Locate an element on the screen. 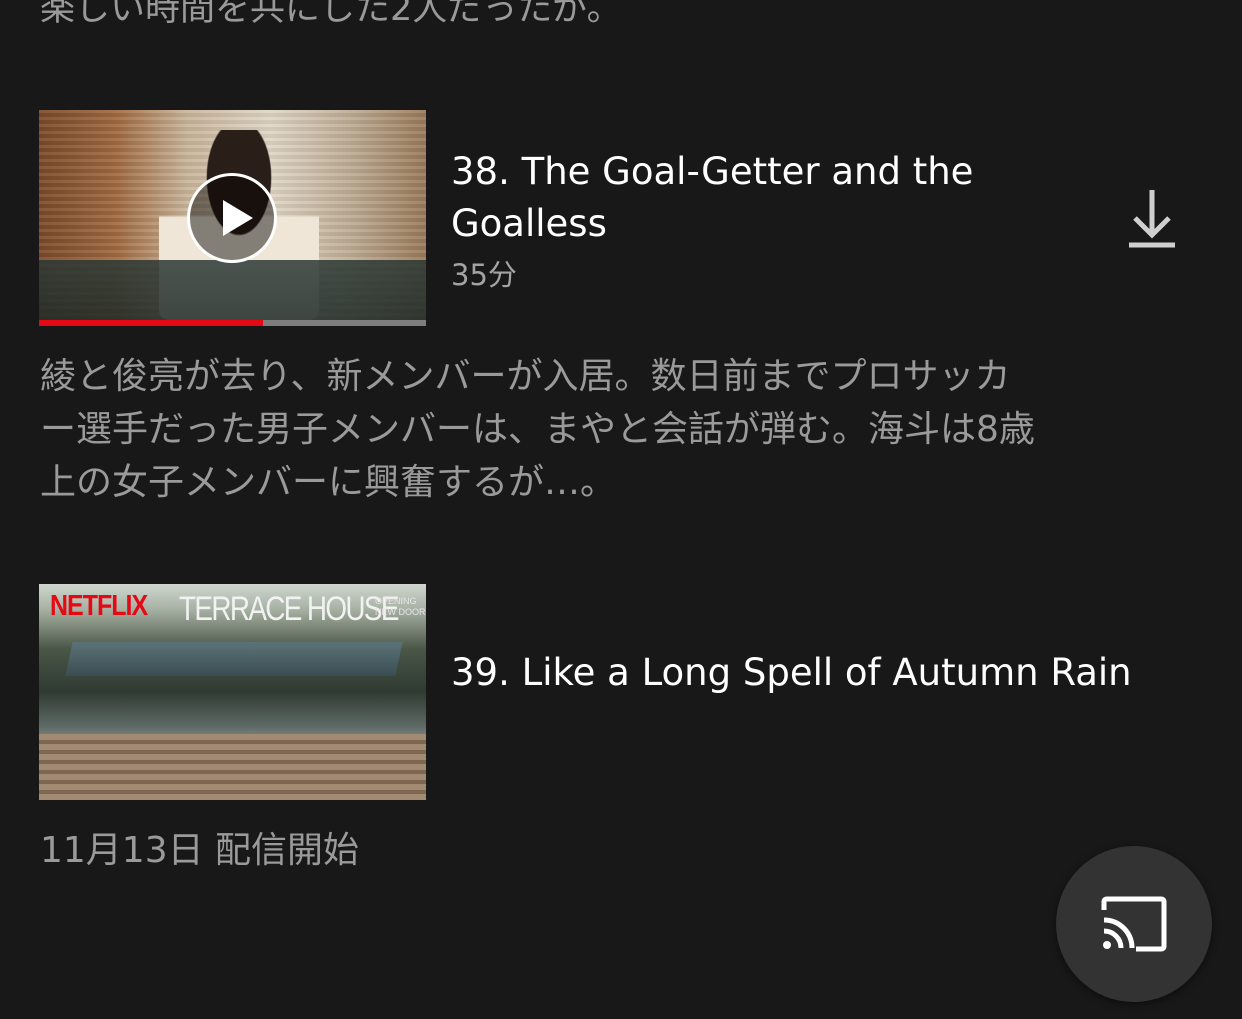 This screenshot has height=1019, width=1242. episode-title: 39. Like a Long Spell of Autumn Rain is located at coordinates (821, 673).